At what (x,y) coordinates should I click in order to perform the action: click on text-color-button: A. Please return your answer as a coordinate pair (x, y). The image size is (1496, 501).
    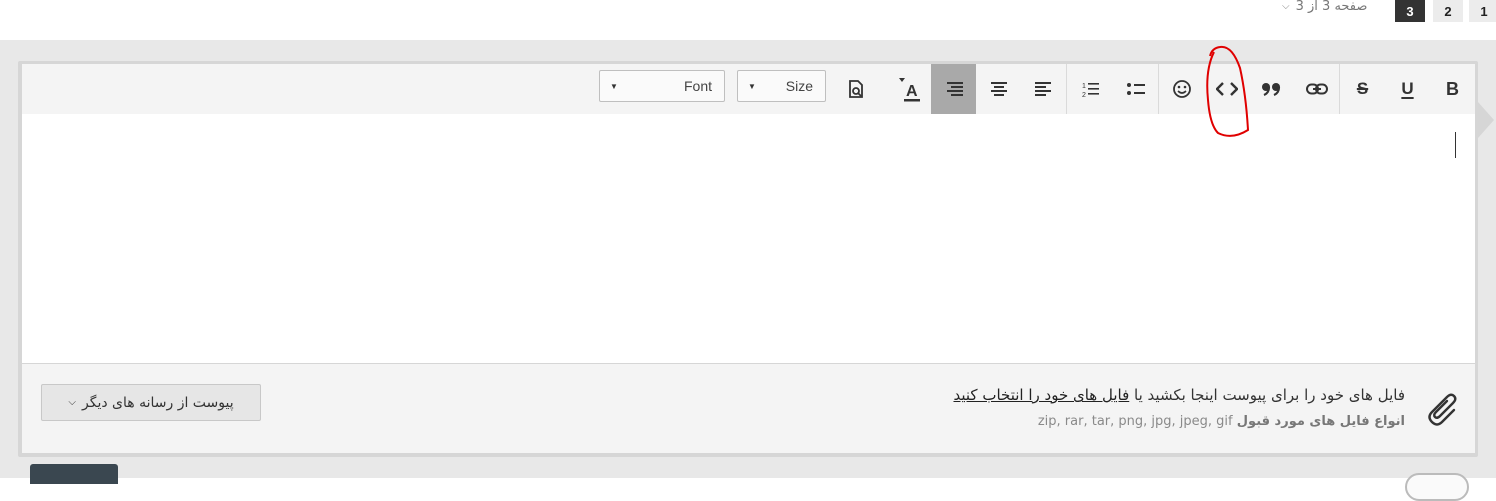
    Looking at the image, I should click on (908, 89).